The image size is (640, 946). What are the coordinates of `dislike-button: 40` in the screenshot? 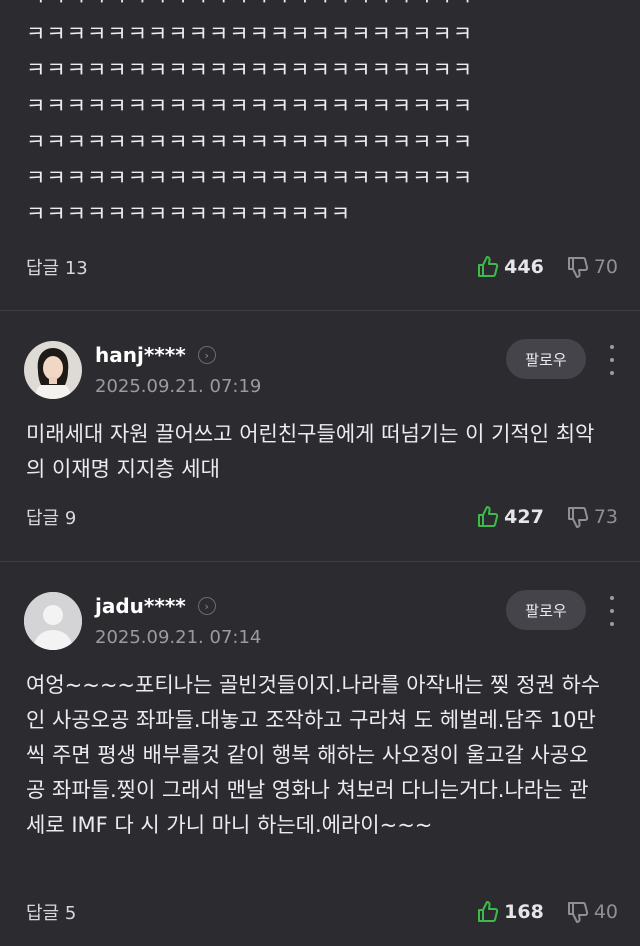 It's located at (592, 912).